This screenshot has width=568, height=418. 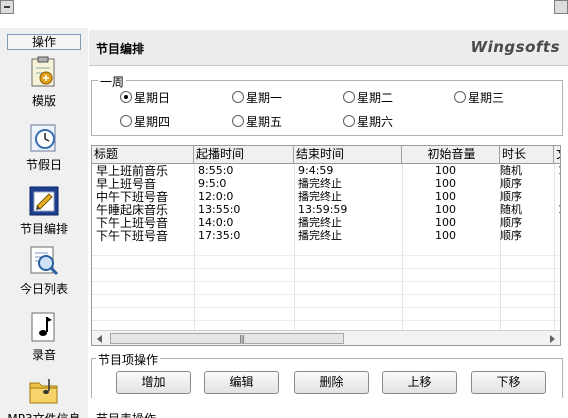 What do you see at coordinates (7, 7) in the screenshot?
I see `window-menu-icon` at bounding box center [7, 7].